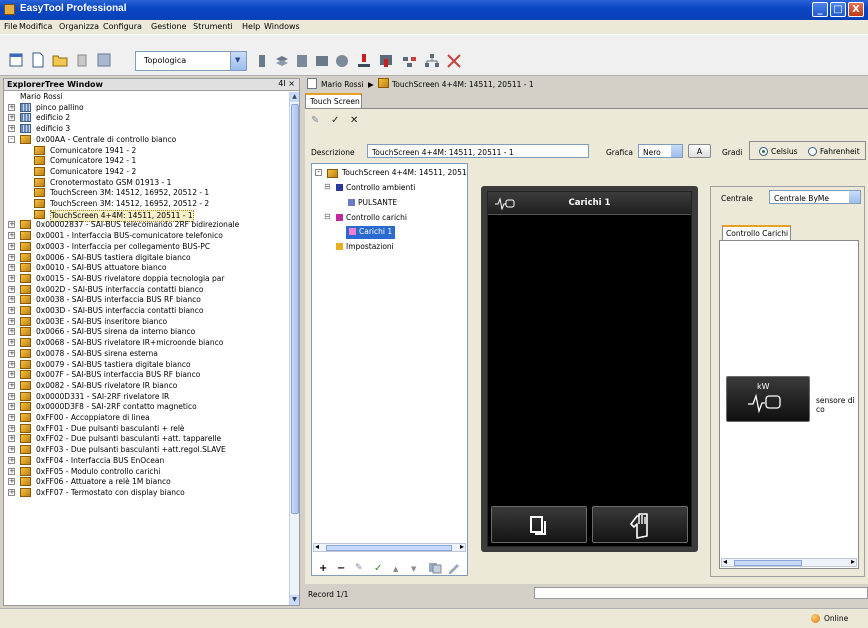 The height and width of the screenshot is (628, 868). What do you see at coordinates (294, 600) in the screenshot?
I see `scroll-down-arrow: ▼` at bounding box center [294, 600].